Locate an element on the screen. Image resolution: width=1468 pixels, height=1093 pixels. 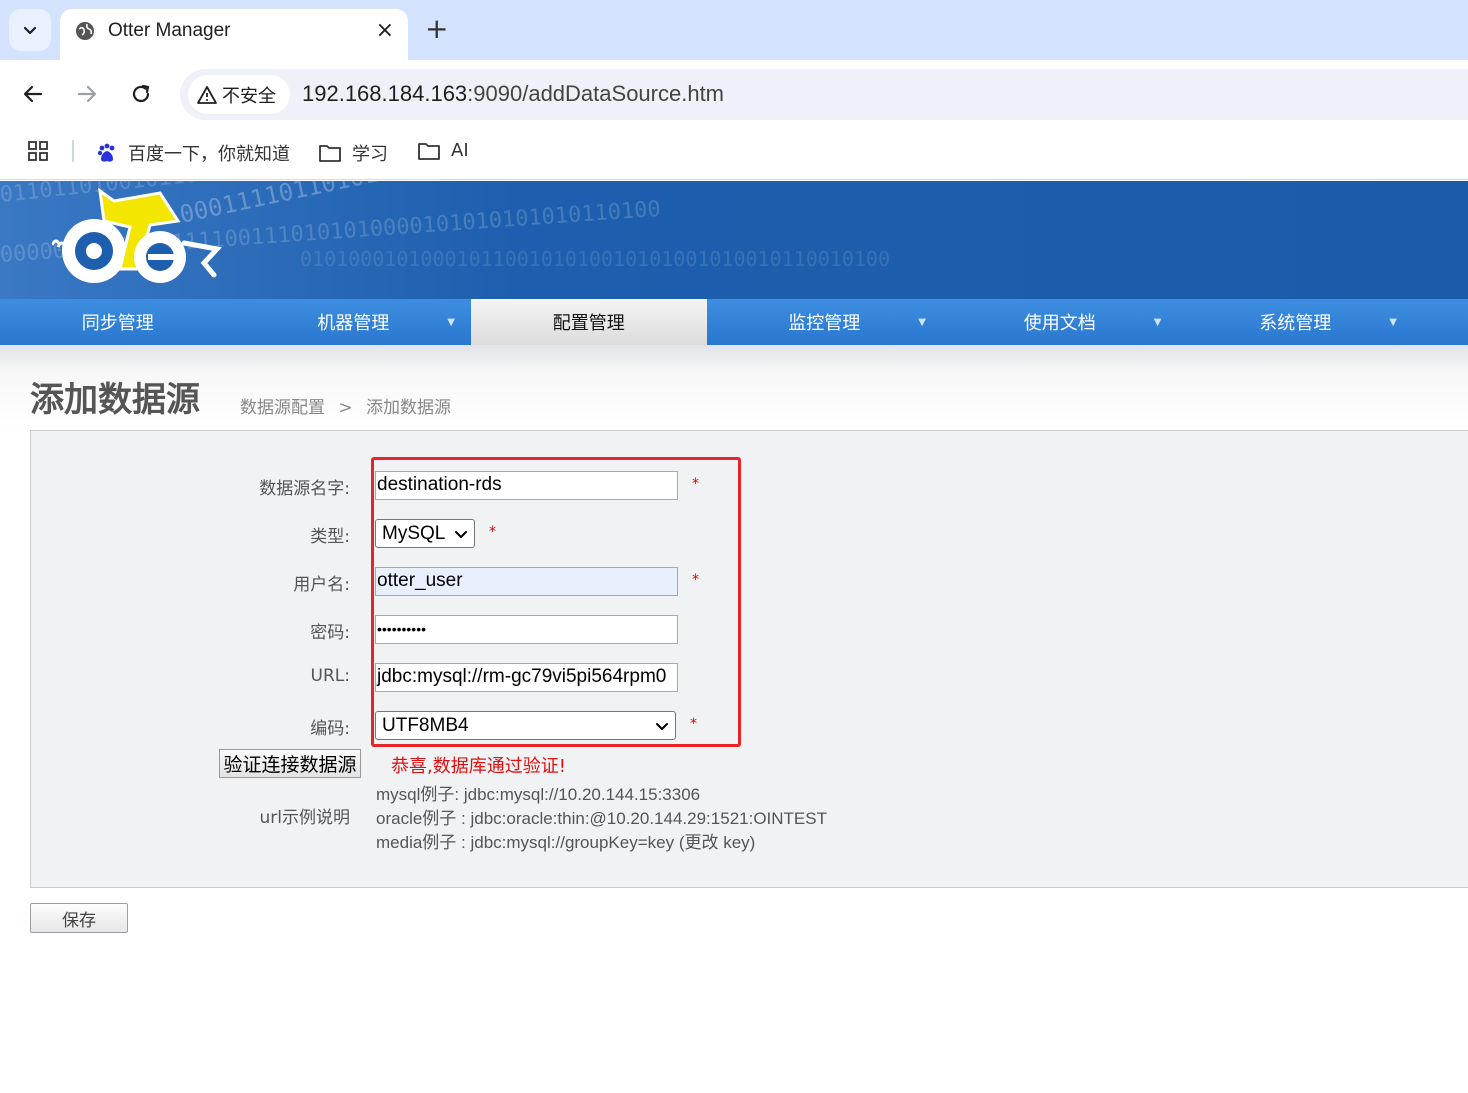
menu-label: 配置管理 is located at coordinates (588, 323).